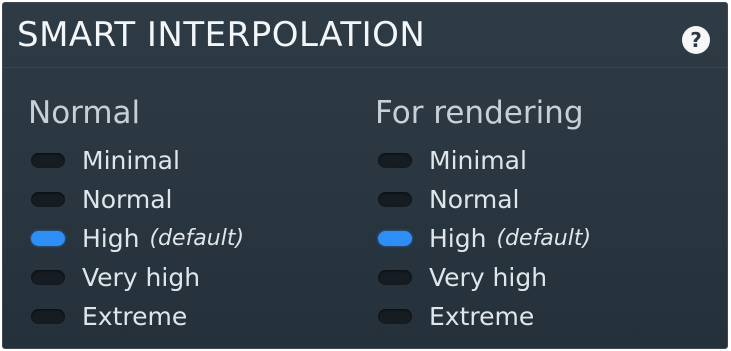 The height and width of the screenshot is (351, 731). What do you see at coordinates (84, 113) in the screenshot?
I see `column-title-normal: Normal` at bounding box center [84, 113].